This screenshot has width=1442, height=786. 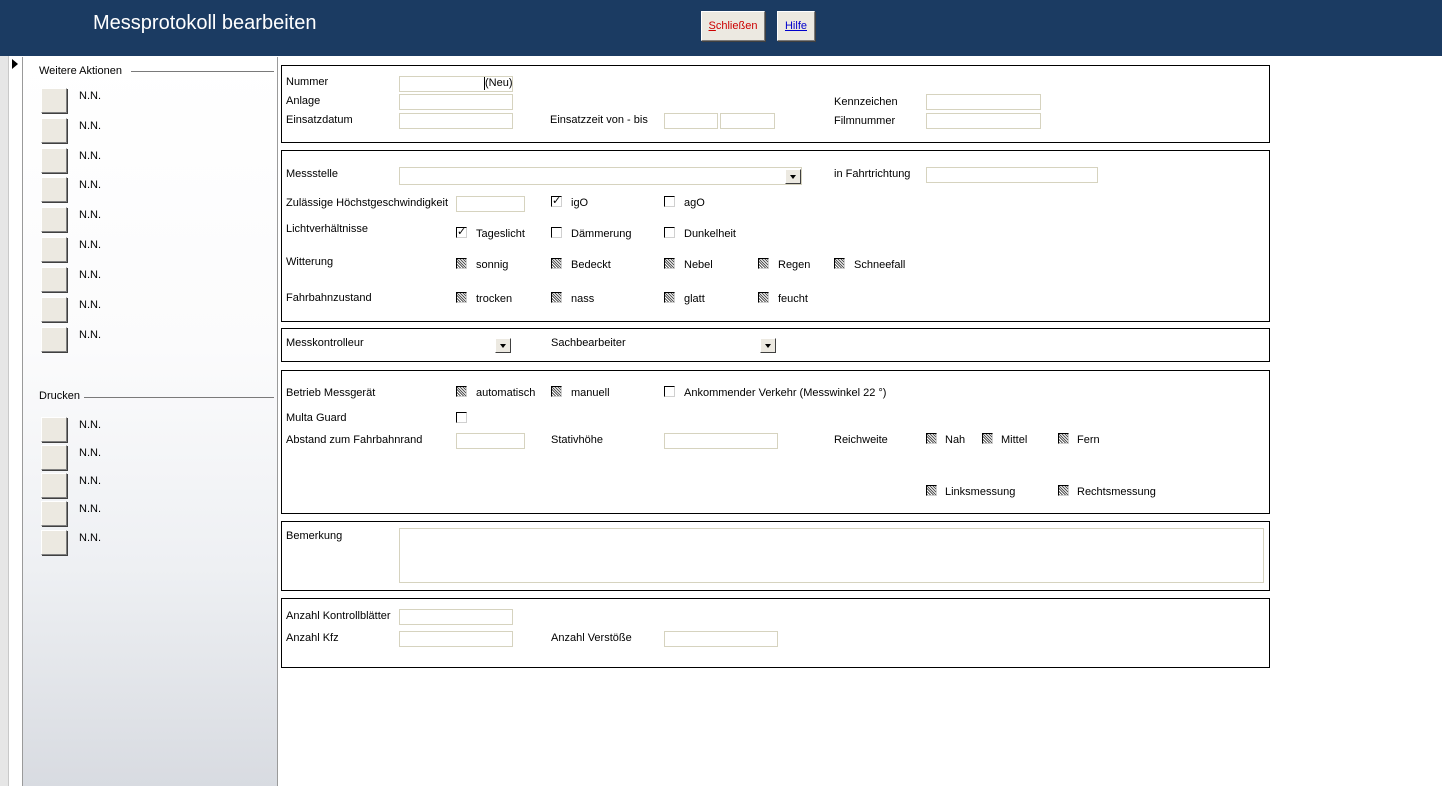 I want to click on bedeckt-label: Bedeckt, so click(x=591, y=265).